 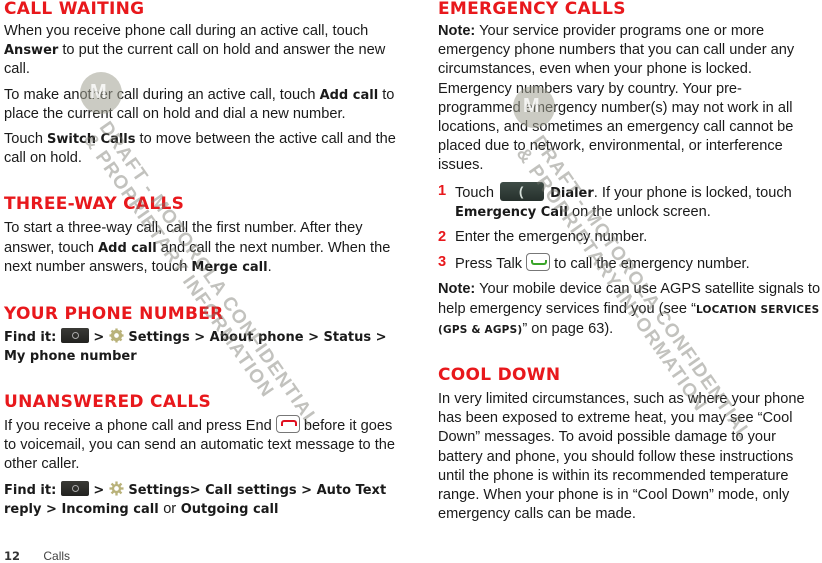 What do you see at coordinates (442, 190) in the screenshot?
I see `step-number: 1` at bounding box center [442, 190].